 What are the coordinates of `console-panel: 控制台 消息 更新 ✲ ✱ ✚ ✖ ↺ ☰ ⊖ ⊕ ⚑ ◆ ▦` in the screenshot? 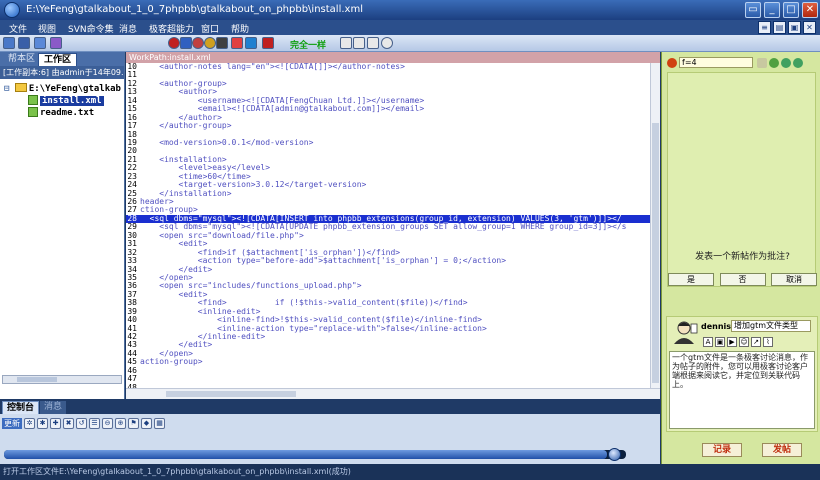 It's located at (330, 431).